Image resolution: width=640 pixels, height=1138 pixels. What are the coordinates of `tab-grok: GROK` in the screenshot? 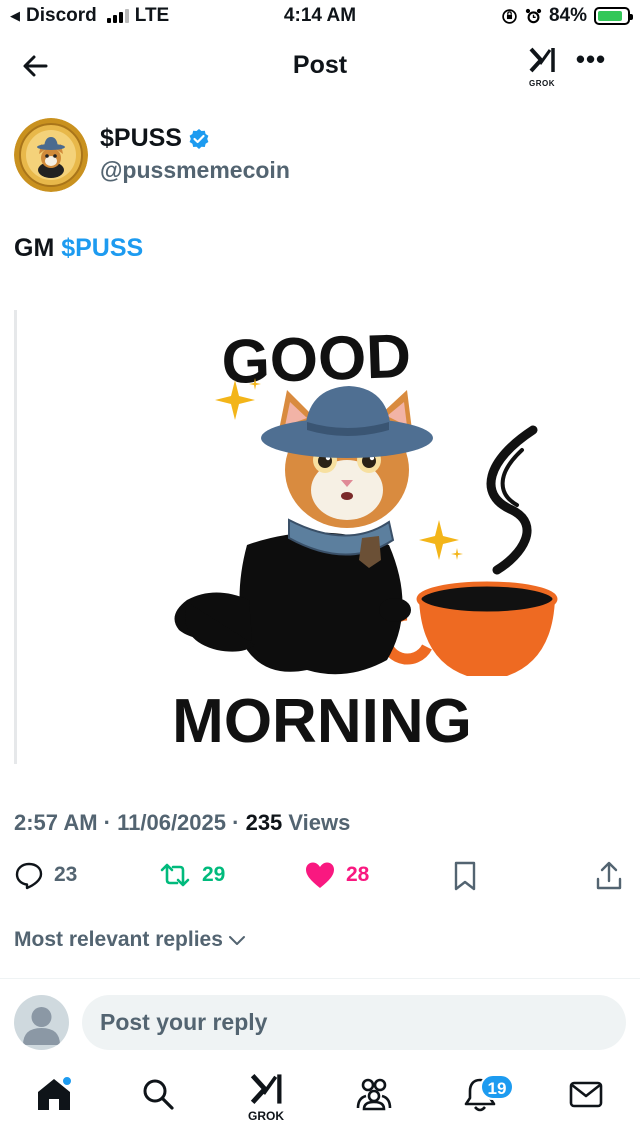 It's located at (266, 1097).